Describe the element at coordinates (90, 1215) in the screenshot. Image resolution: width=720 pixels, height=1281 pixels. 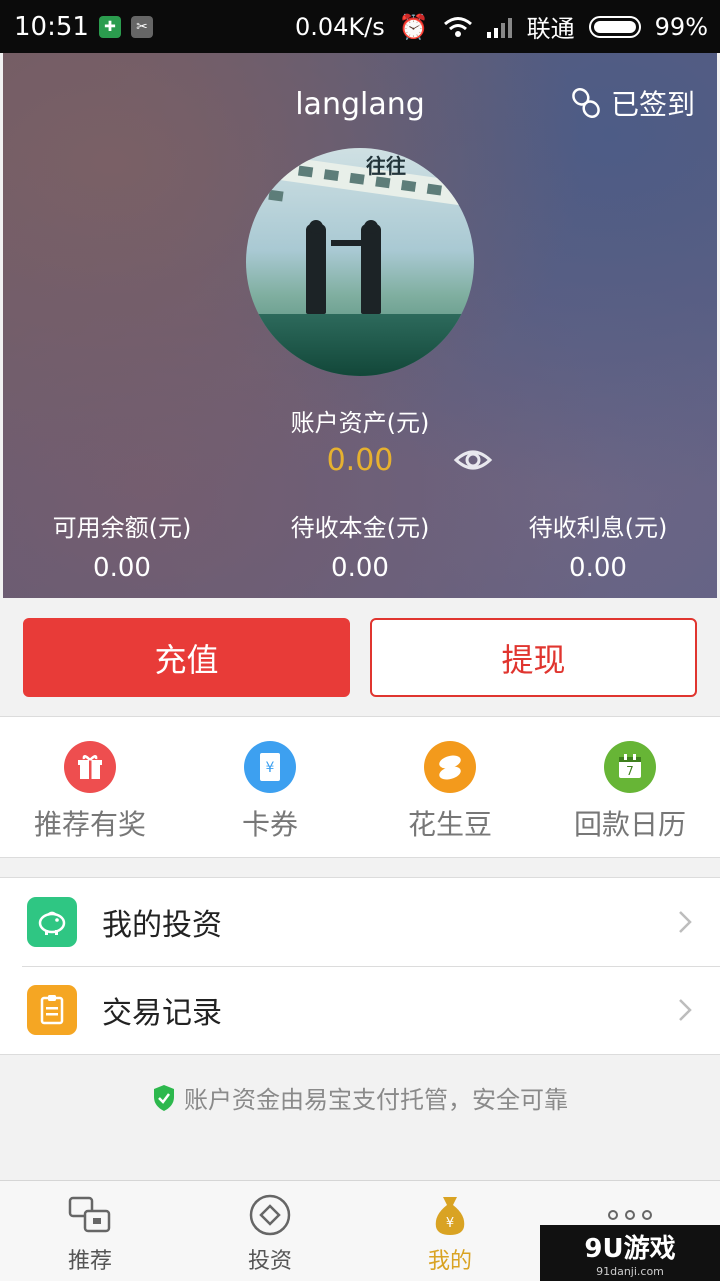
I see `recommend-icon` at that location.